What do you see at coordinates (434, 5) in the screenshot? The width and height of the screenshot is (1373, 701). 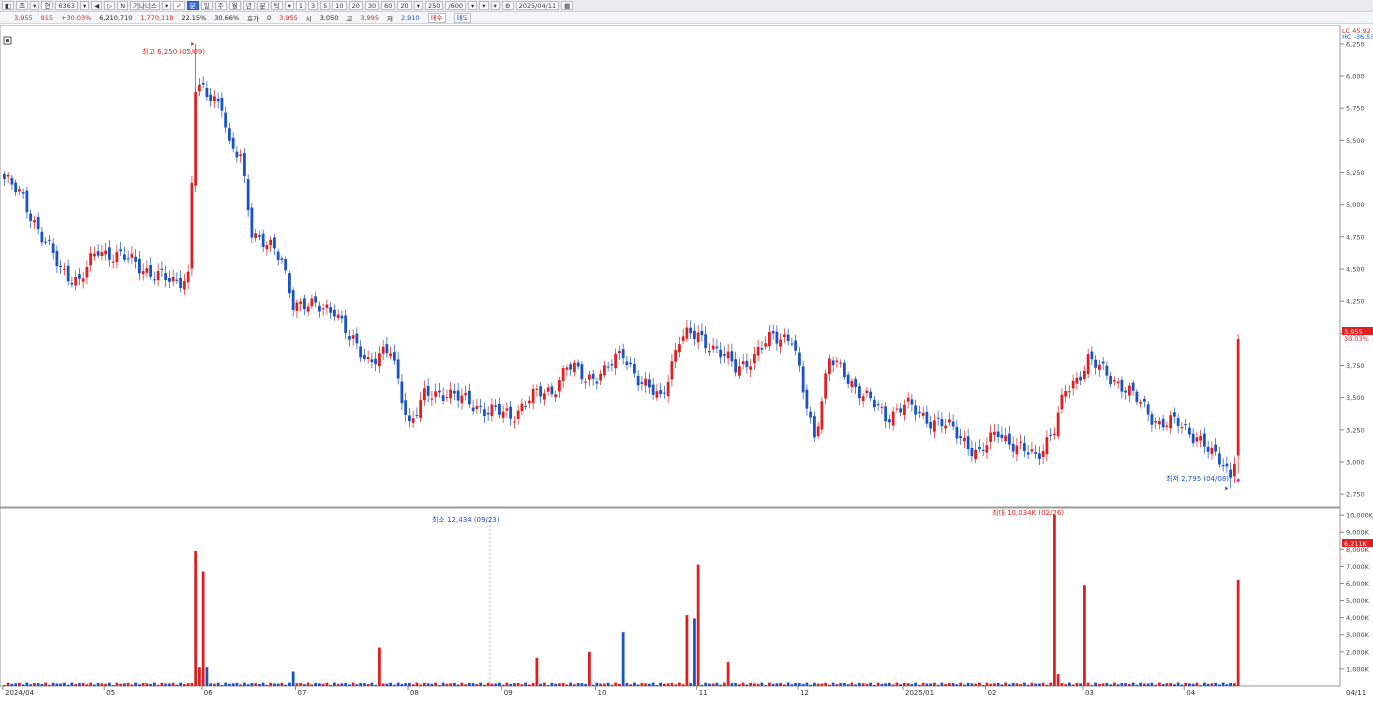 I see `toolbar-item: 250` at bounding box center [434, 5].